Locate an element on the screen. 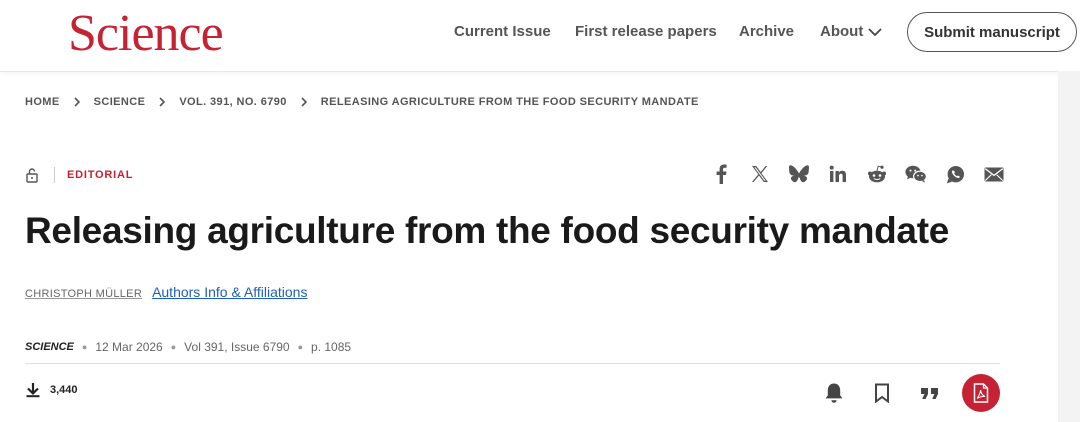 The image size is (1080, 422). article-actions is located at coordinates (911, 393).